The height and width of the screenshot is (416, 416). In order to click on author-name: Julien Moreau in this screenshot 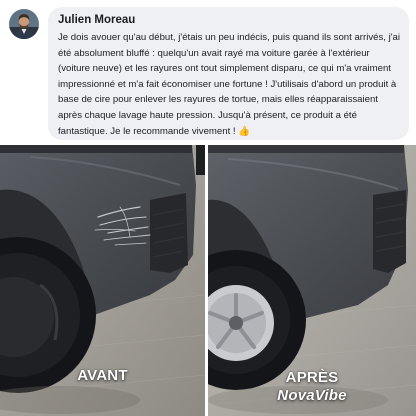, I will do `click(229, 20)`.